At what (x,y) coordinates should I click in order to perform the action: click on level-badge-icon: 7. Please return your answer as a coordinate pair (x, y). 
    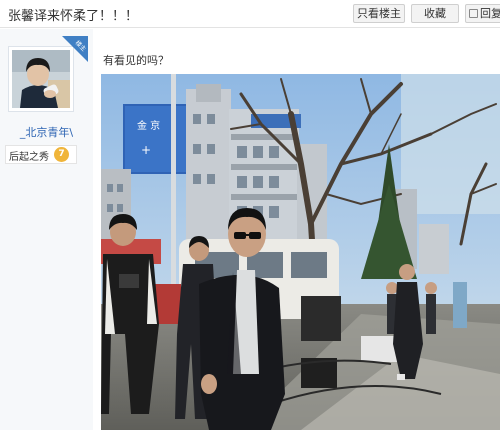
    Looking at the image, I should click on (61, 154).